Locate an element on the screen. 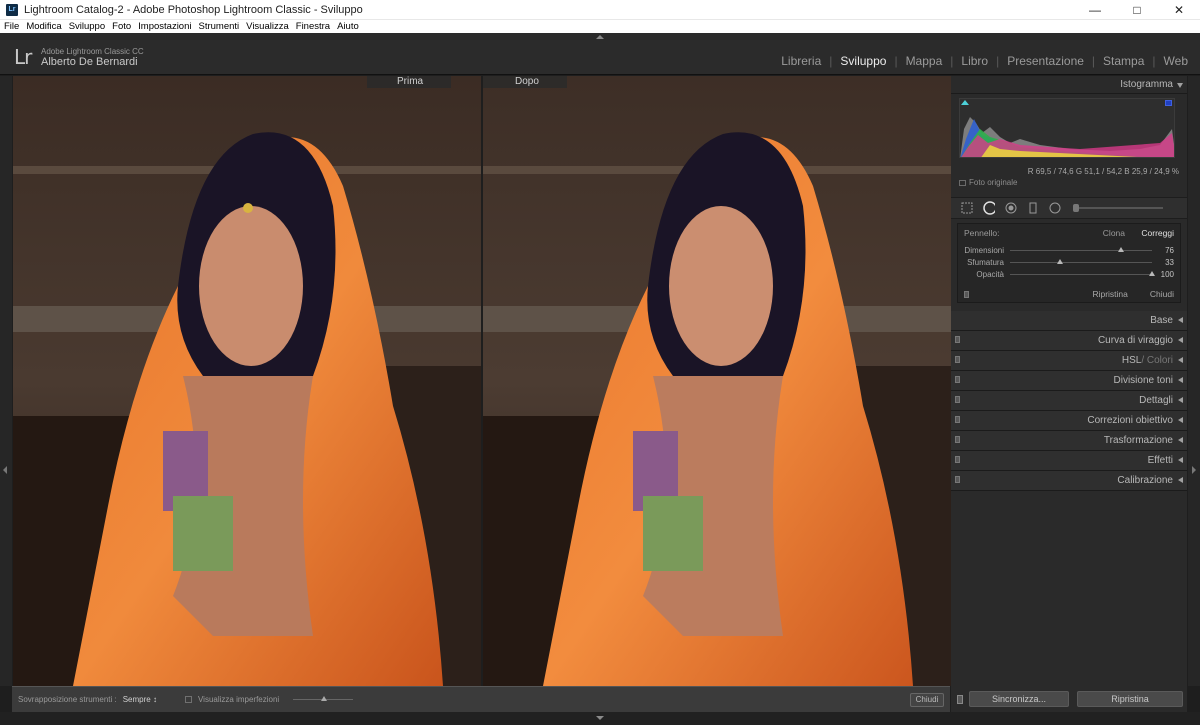 The height and width of the screenshot is (725, 1200). close-window-button: ✕ is located at coordinates (1179, 10).